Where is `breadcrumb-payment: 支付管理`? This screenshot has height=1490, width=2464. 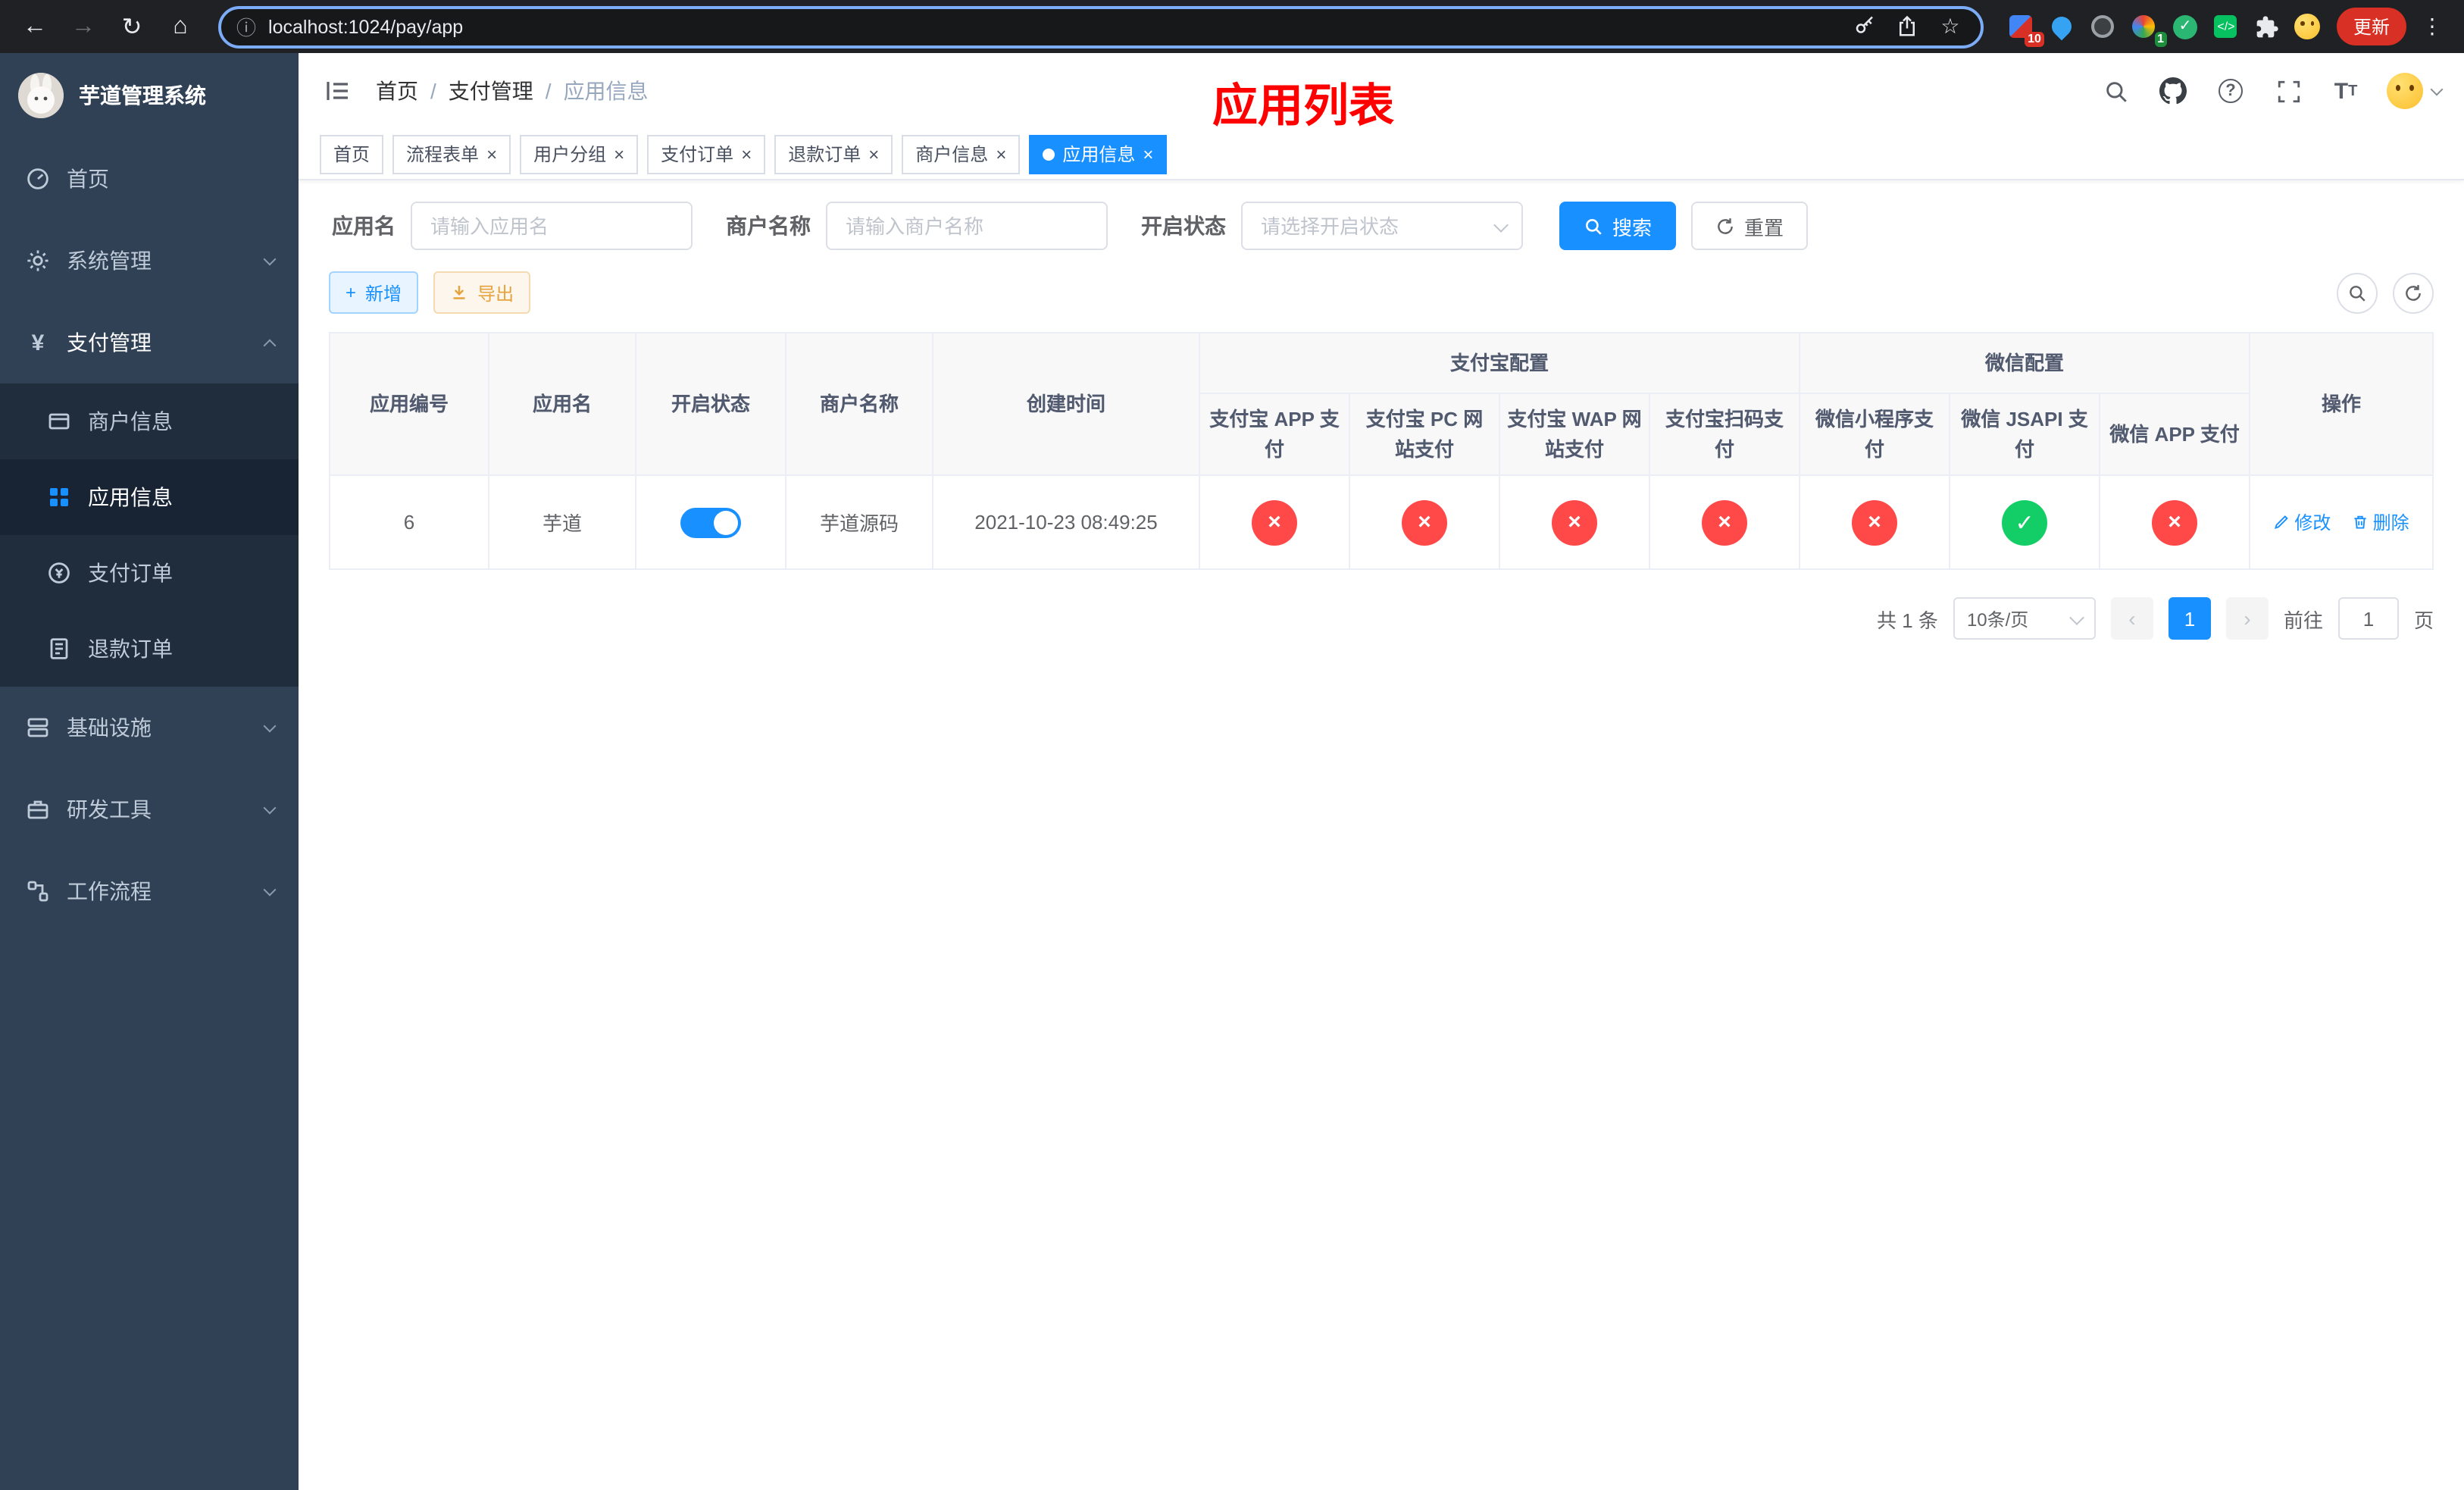 breadcrumb-payment: 支付管理 is located at coordinates (491, 91).